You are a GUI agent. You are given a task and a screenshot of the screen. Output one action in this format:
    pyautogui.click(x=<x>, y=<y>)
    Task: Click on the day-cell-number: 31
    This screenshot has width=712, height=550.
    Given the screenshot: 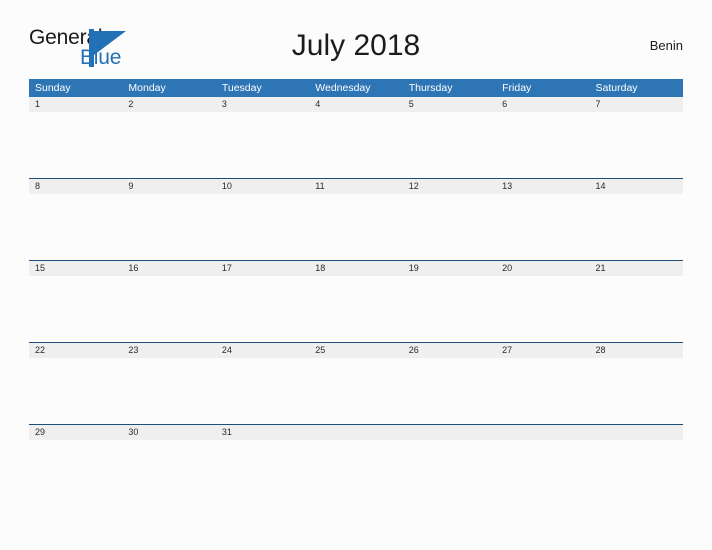 What is the action you would take?
    pyautogui.click(x=262, y=432)
    